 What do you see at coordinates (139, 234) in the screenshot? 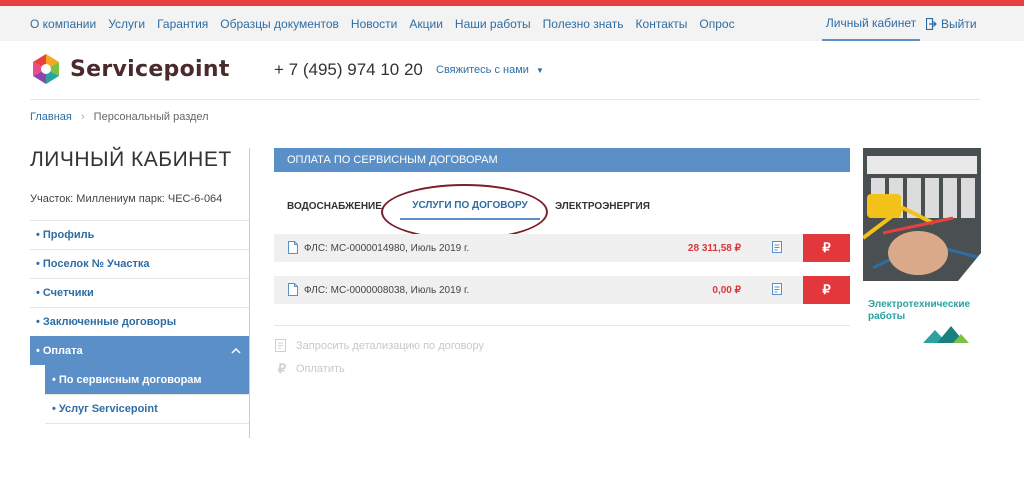
I see `sidebar-item-profile: • Профиль` at bounding box center [139, 234].